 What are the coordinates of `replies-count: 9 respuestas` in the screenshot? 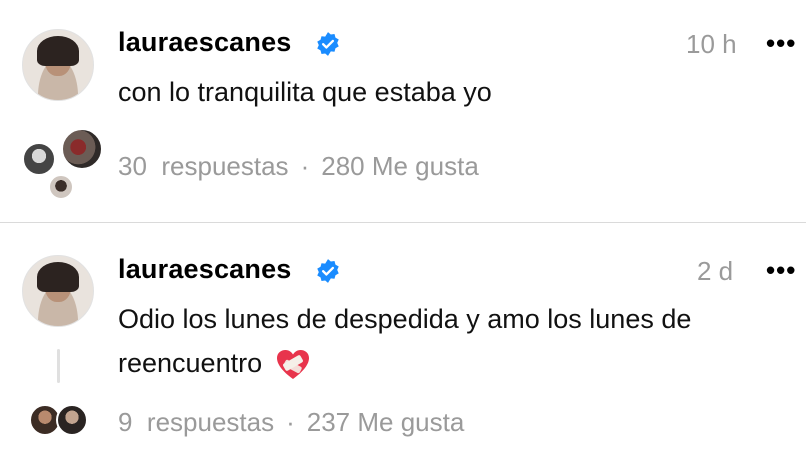 It's located at (196, 422).